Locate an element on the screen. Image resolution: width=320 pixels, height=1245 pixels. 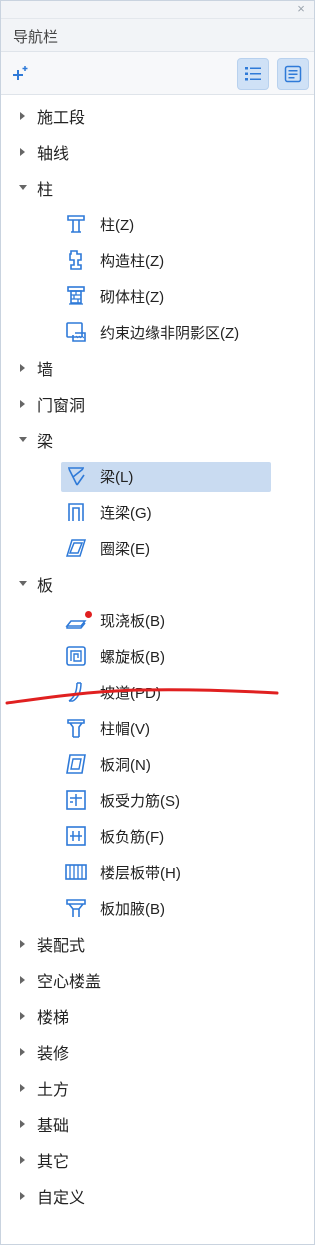
masonry-column-icon is located at coordinates (76, 296).